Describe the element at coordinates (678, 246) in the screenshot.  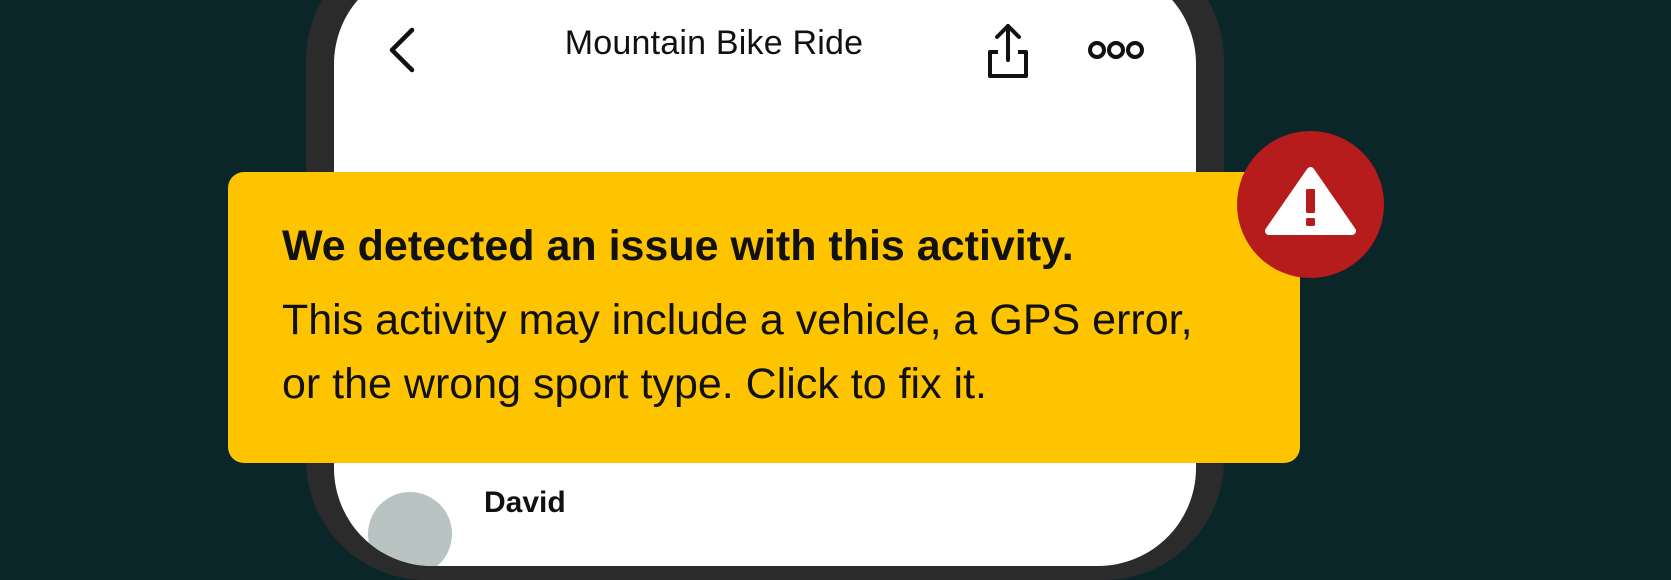
I see `banner-heading: We detected an issue with this activity.` at that location.